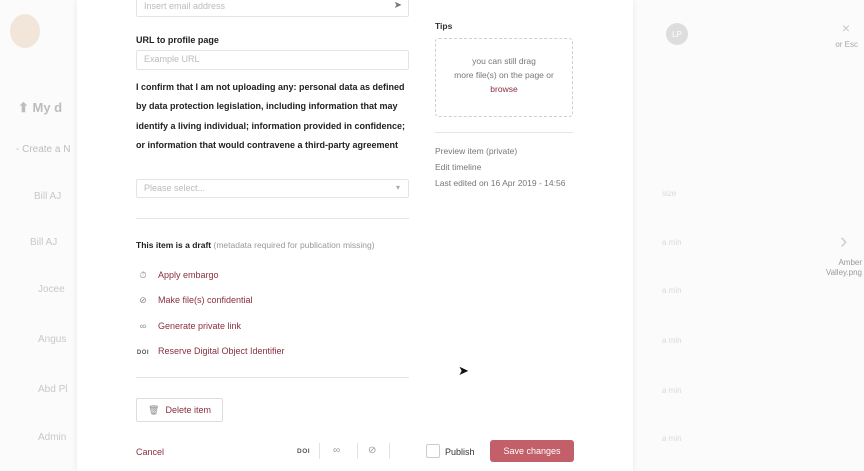 The height and width of the screenshot is (471, 864). I want to click on close-hint: or Esc, so click(846, 44).